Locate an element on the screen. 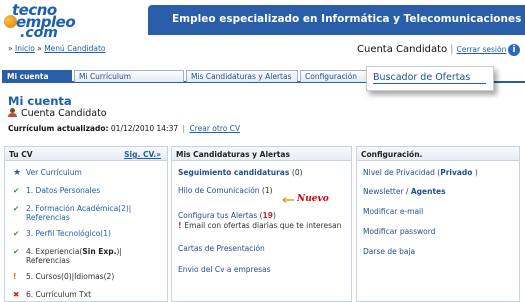 This screenshot has height=302, width=525. seguimiento-link: Seguimiento candidaturas (0) is located at coordinates (240, 172).